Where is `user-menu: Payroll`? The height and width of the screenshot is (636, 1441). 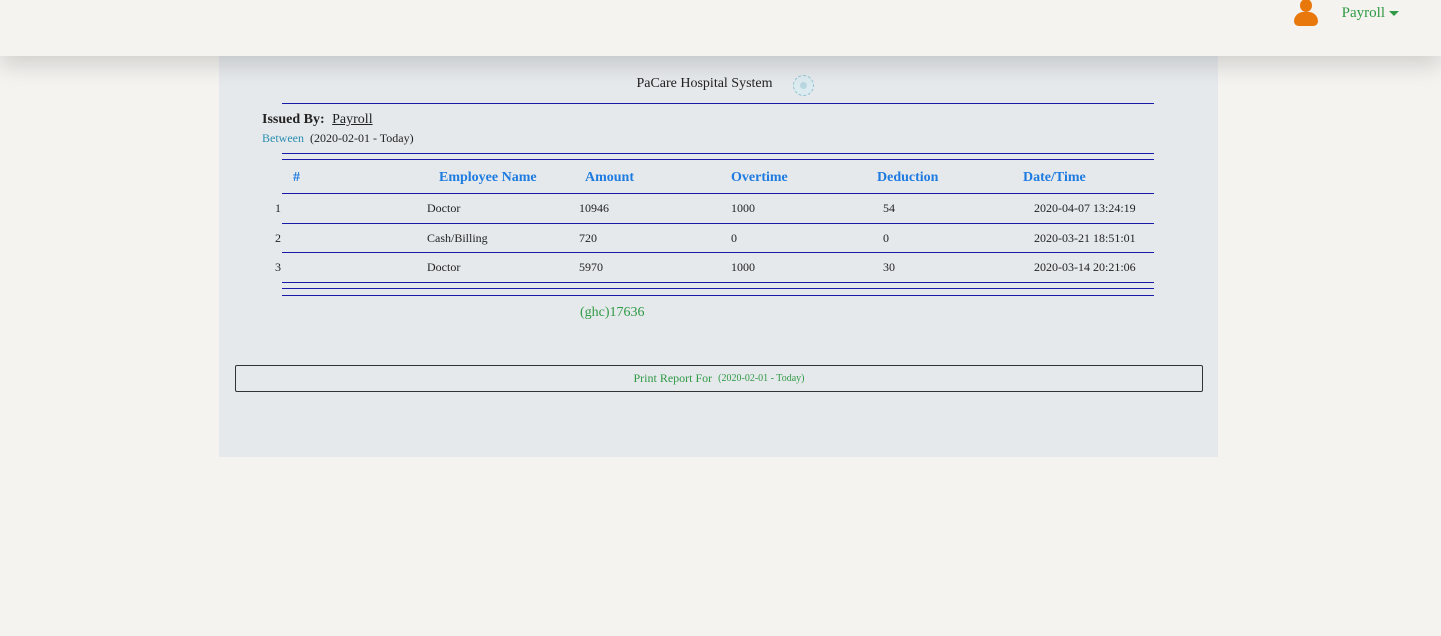
user-menu: Payroll is located at coordinates (1345, 13).